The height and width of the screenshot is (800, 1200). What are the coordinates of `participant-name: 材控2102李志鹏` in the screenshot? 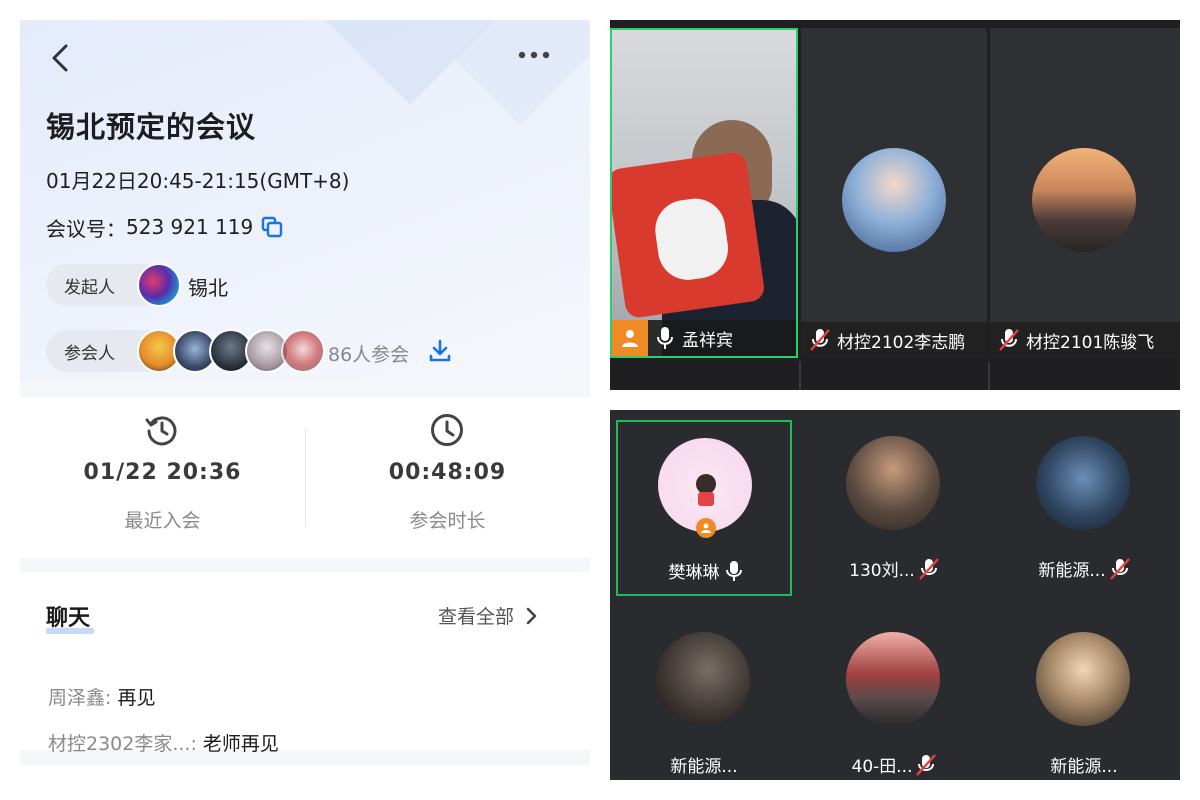 It's located at (901, 342).